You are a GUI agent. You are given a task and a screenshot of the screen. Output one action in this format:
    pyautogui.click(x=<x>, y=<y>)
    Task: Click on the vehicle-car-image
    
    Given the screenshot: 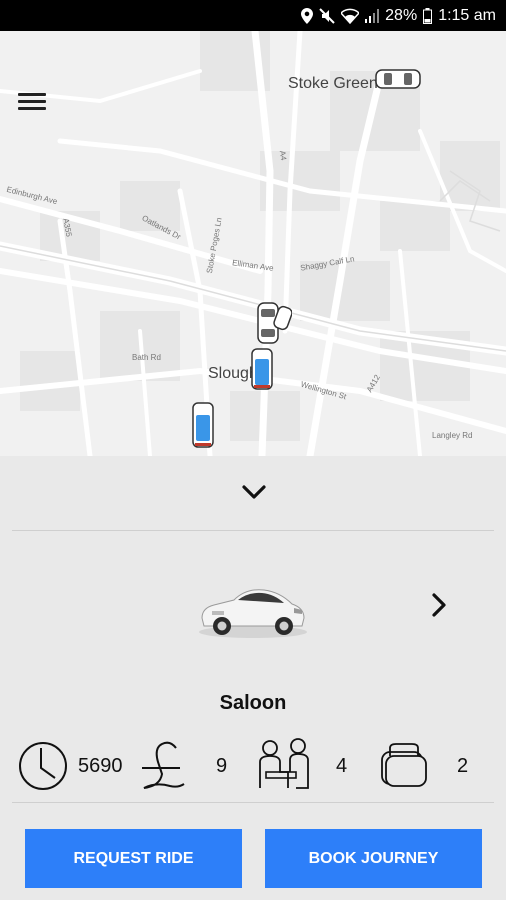 What is the action you would take?
    pyautogui.click(x=253, y=613)
    